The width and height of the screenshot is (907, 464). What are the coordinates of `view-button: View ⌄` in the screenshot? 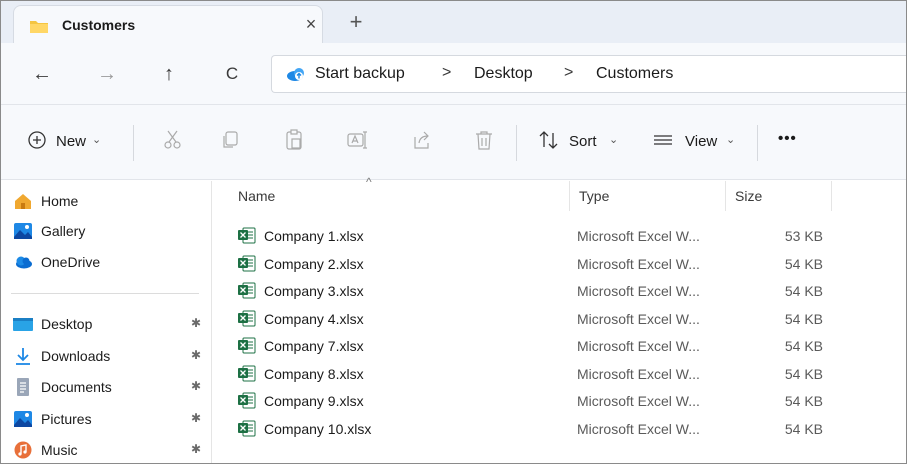 It's located at (697, 143).